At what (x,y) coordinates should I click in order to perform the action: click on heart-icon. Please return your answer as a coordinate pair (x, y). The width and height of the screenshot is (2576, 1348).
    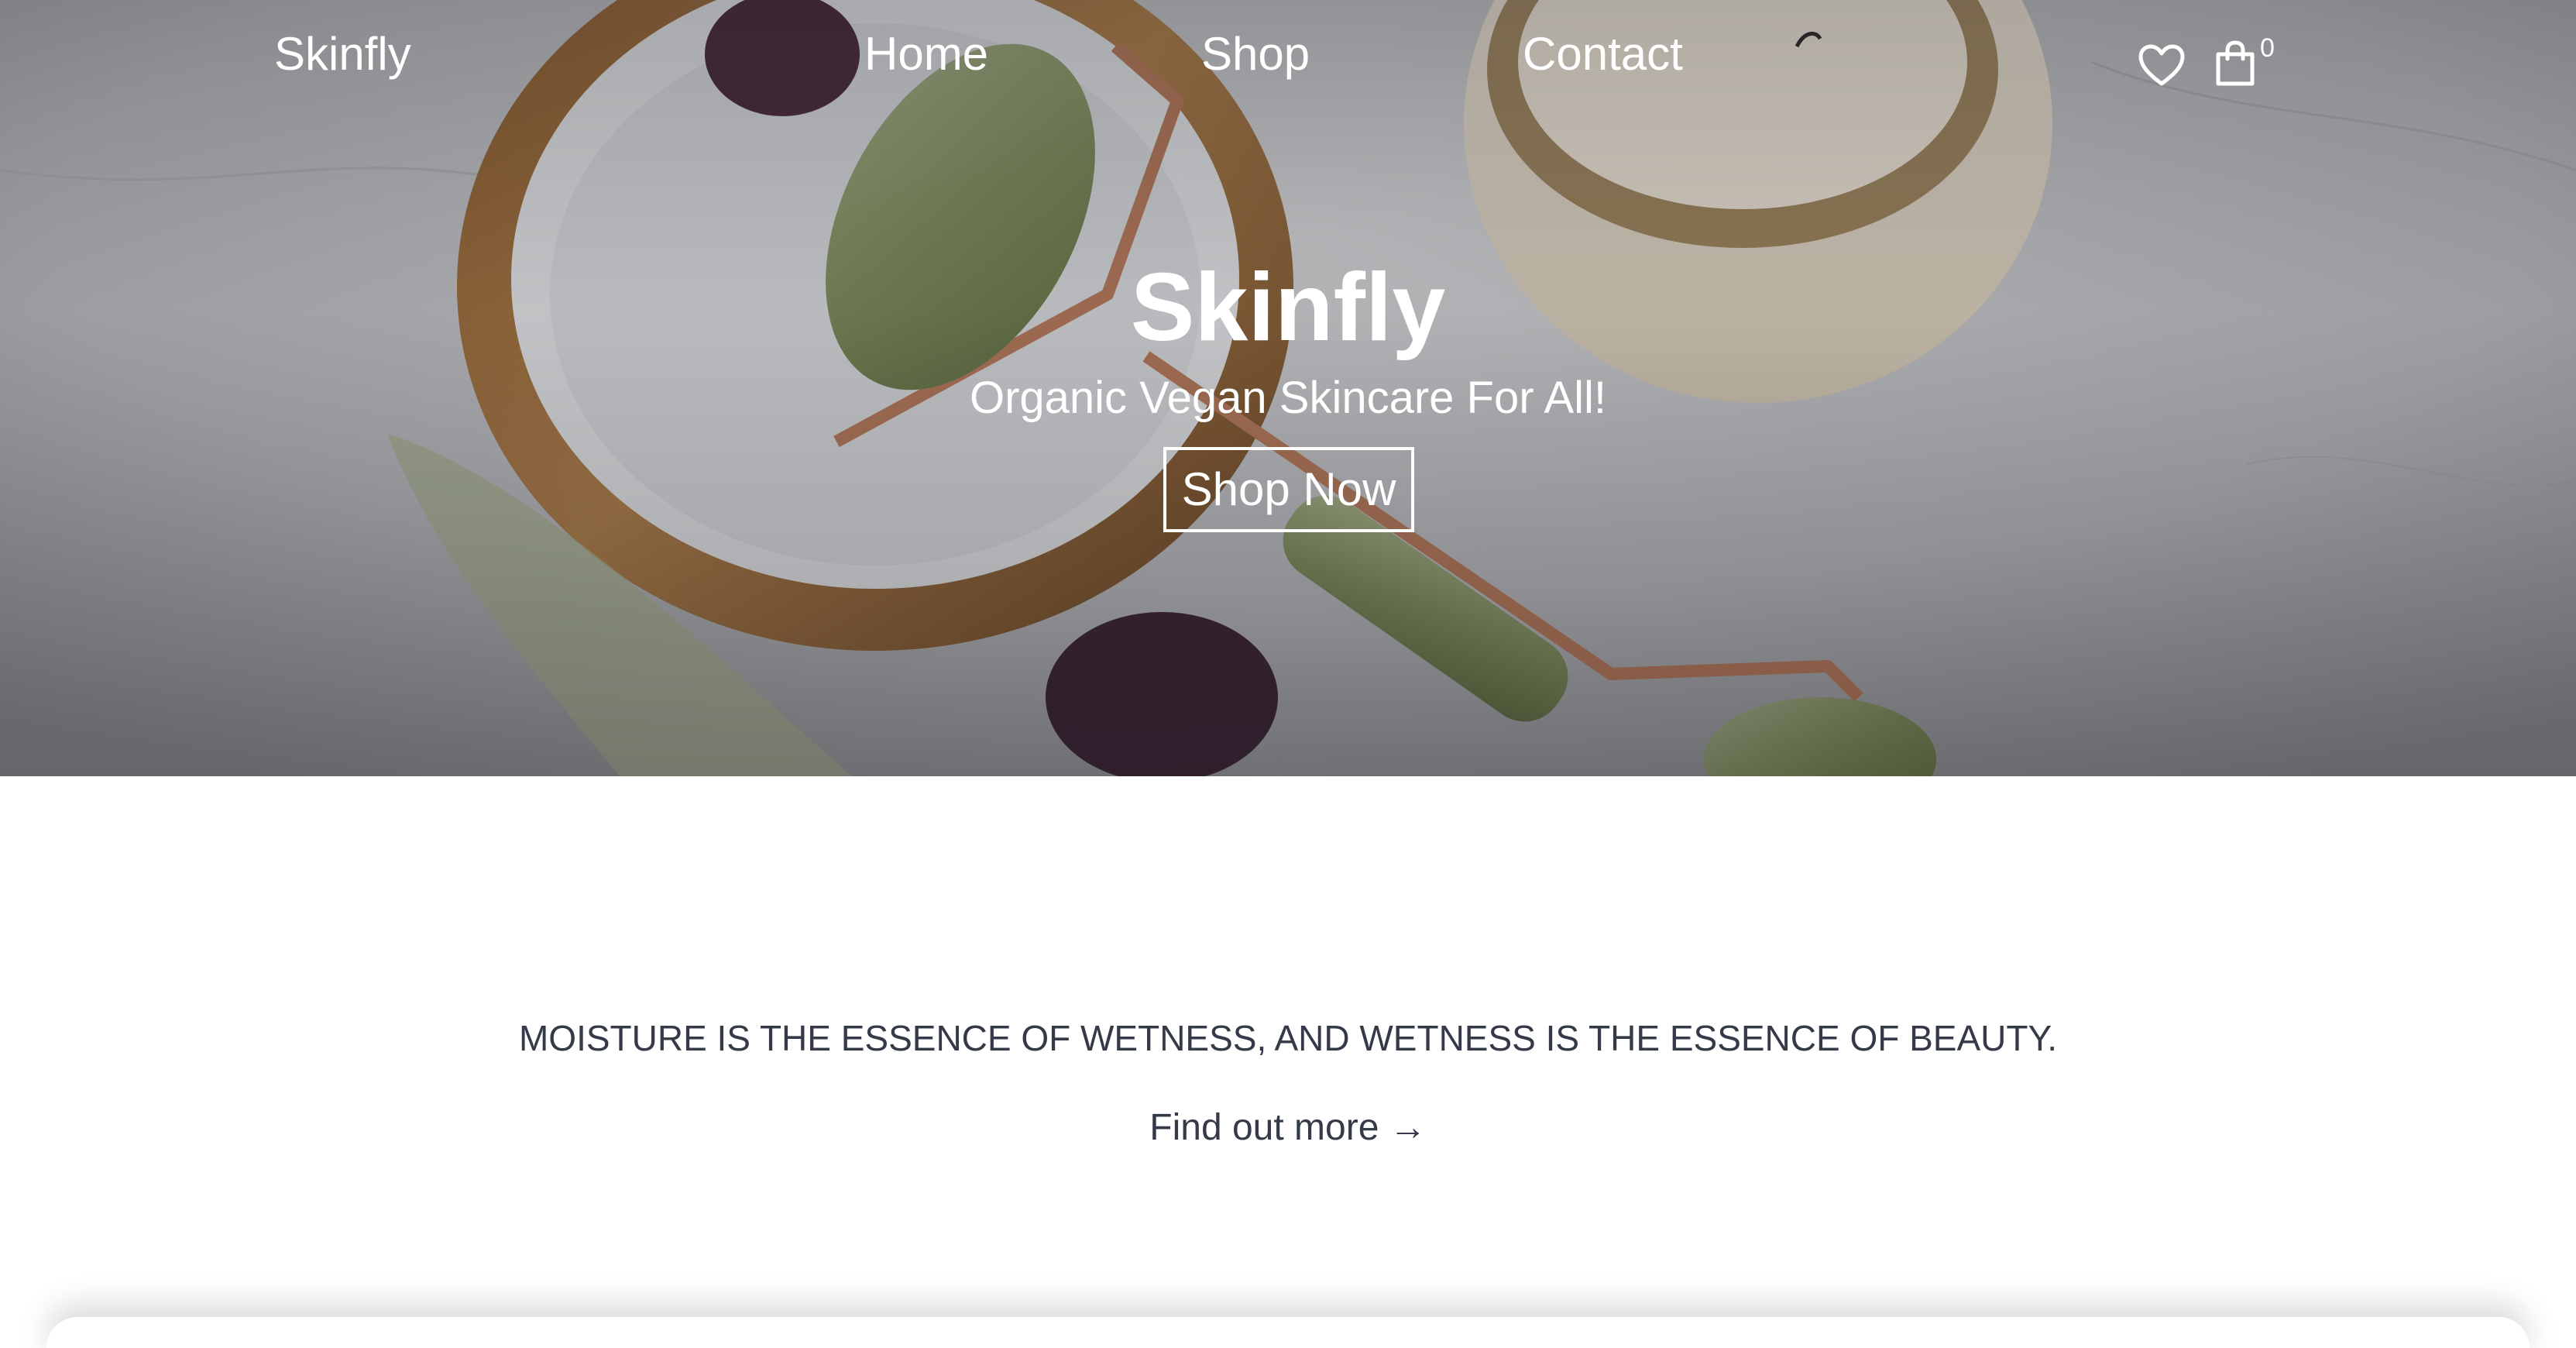
    Looking at the image, I should click on (2162, 65).